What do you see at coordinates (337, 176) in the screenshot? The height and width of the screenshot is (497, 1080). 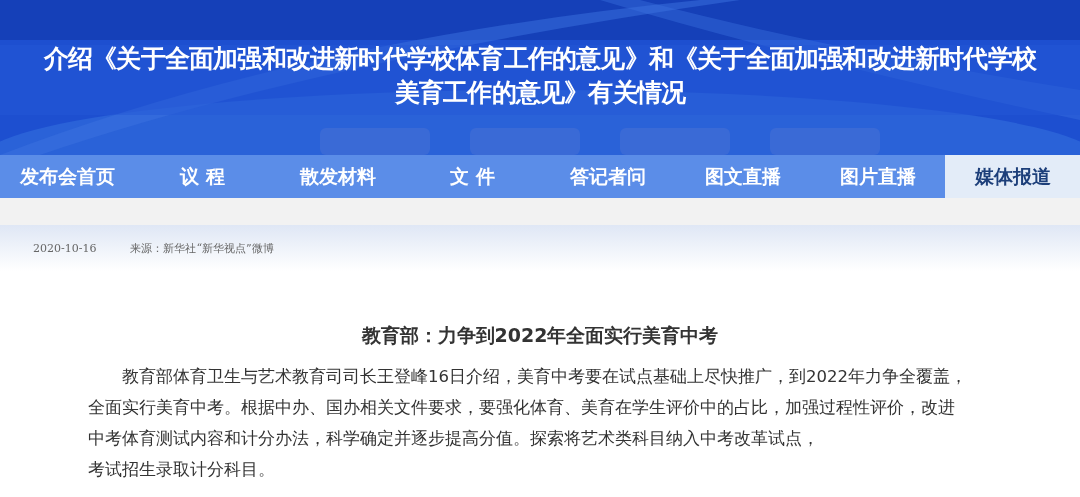 I see `nav-tab: 散发材料` at bounding box center [337, 176].